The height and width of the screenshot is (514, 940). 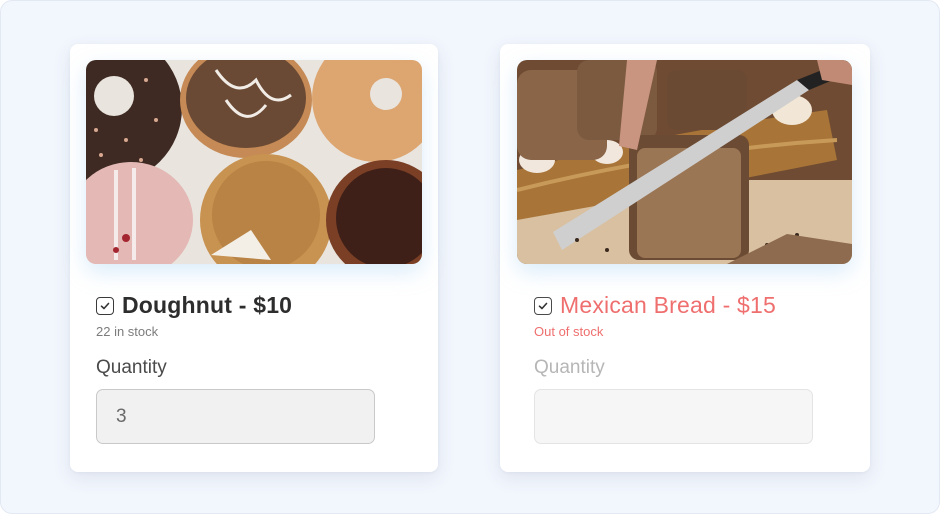 What do you see at coordinates (127, 331) in the screenshot?
I see `stock-status: 22 in stock` at bounding box center [127, 331].